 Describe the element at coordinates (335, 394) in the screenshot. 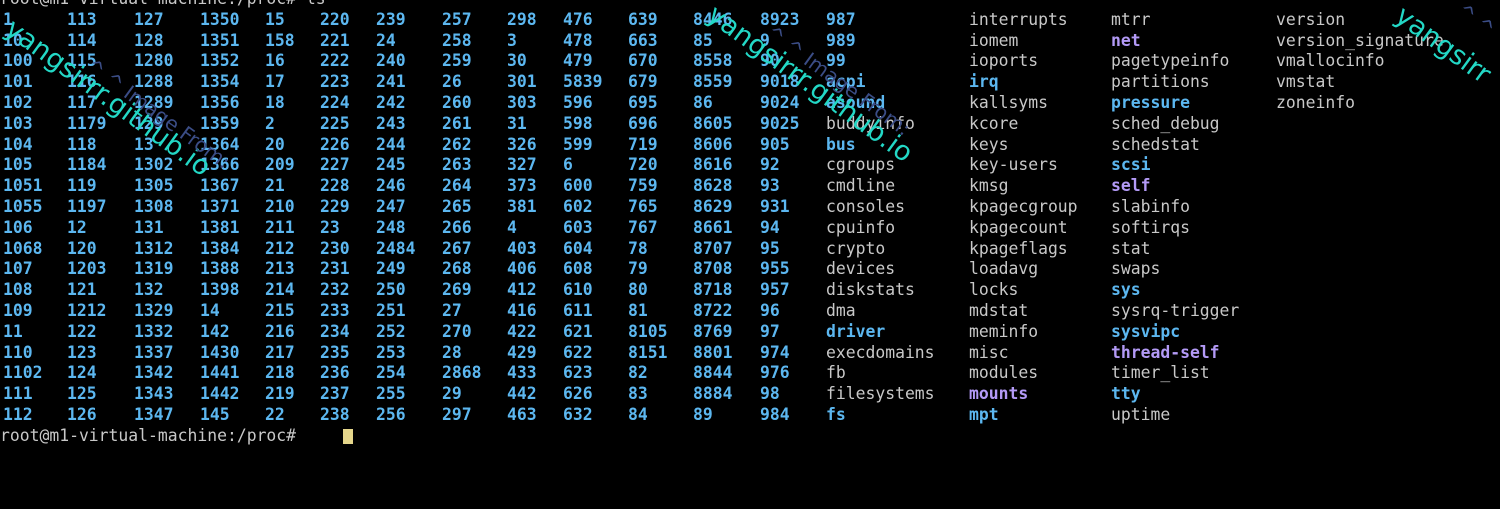

I see `process-dir-entry: 237` at that location.